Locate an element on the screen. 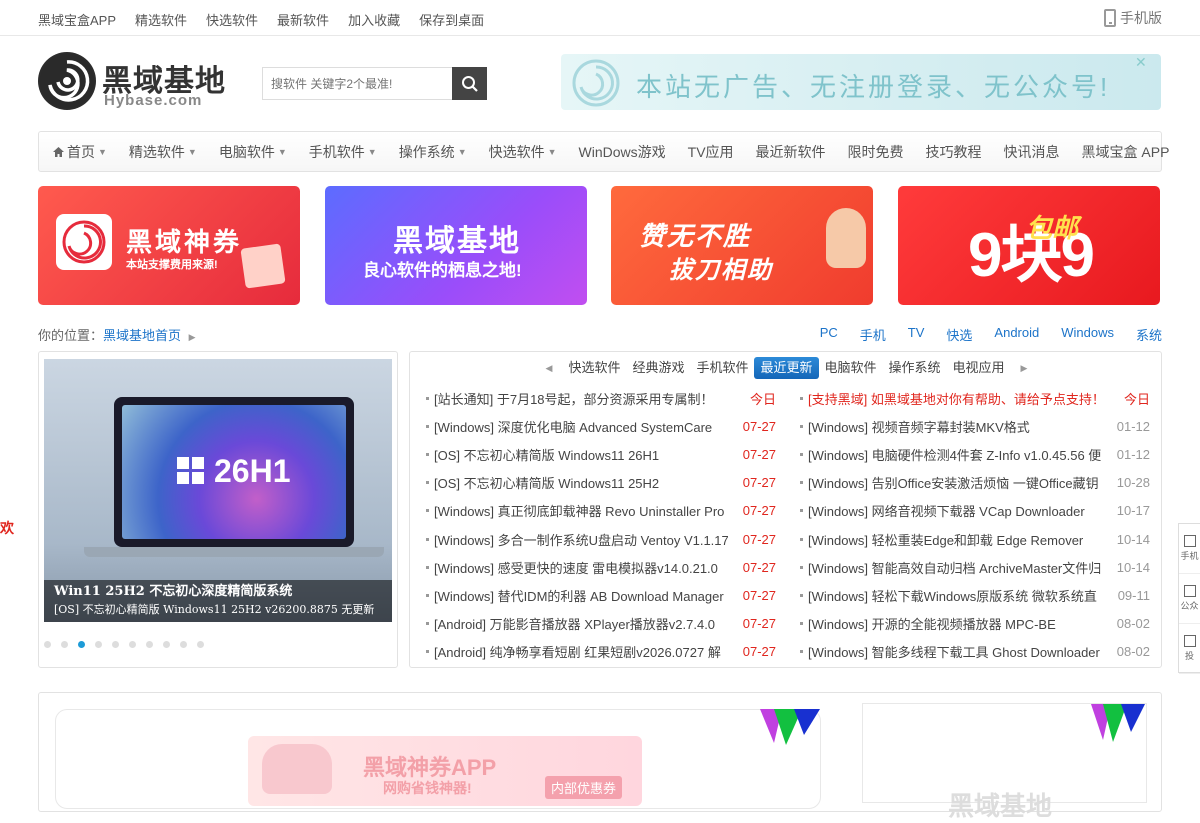 Image resolution: width=1200 pixels, height=823 pixels. shopping-bag-icon is located at coordinates (263, 266).